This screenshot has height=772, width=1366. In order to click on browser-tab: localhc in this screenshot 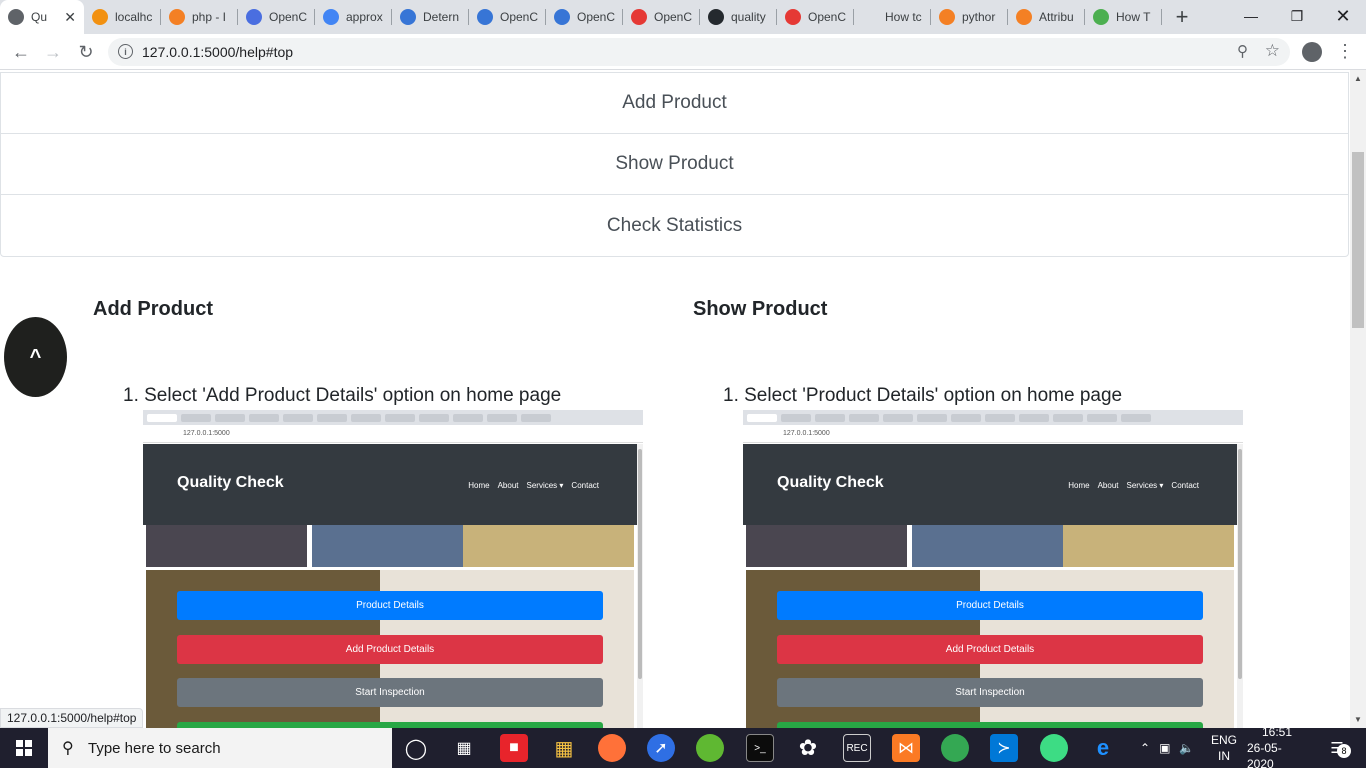, I will do `click(122, 17)`.